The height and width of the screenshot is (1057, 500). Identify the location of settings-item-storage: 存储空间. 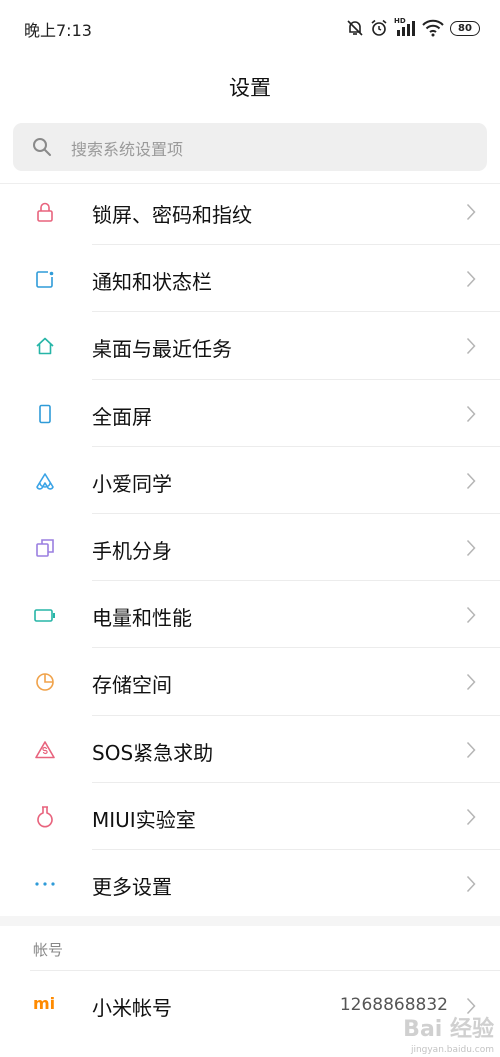
(250, 682).